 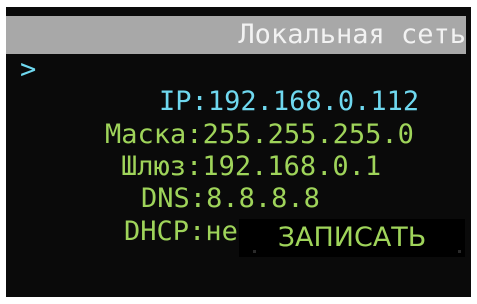 I want to click on screen-title: Локальная сеть, so click(x=236, y=35).